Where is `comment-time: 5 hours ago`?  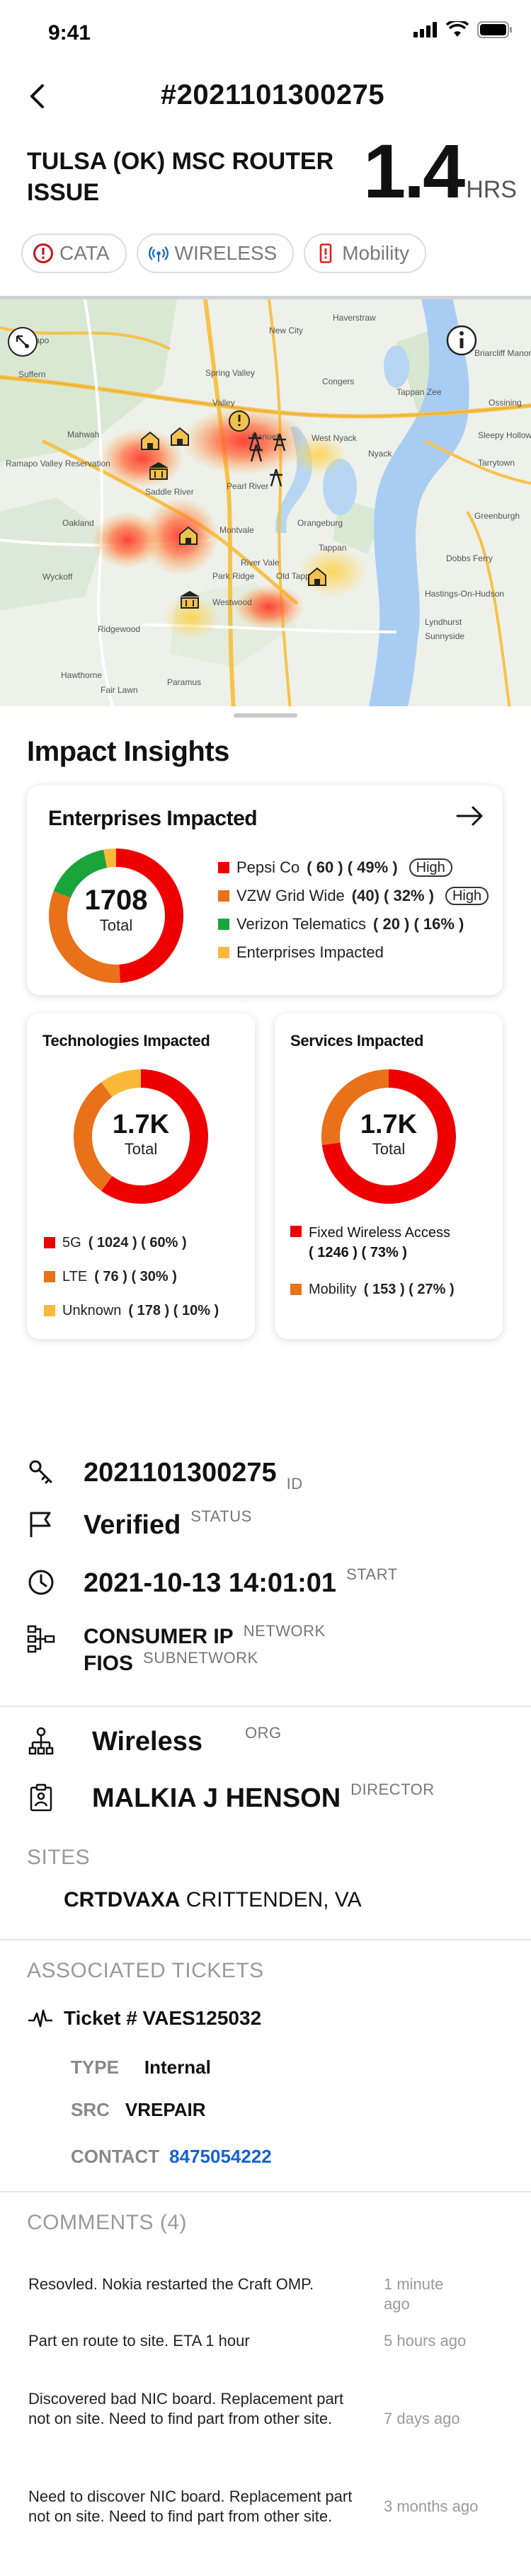 comment-time: 5 hours ago is located at coordinates (425, 2341).